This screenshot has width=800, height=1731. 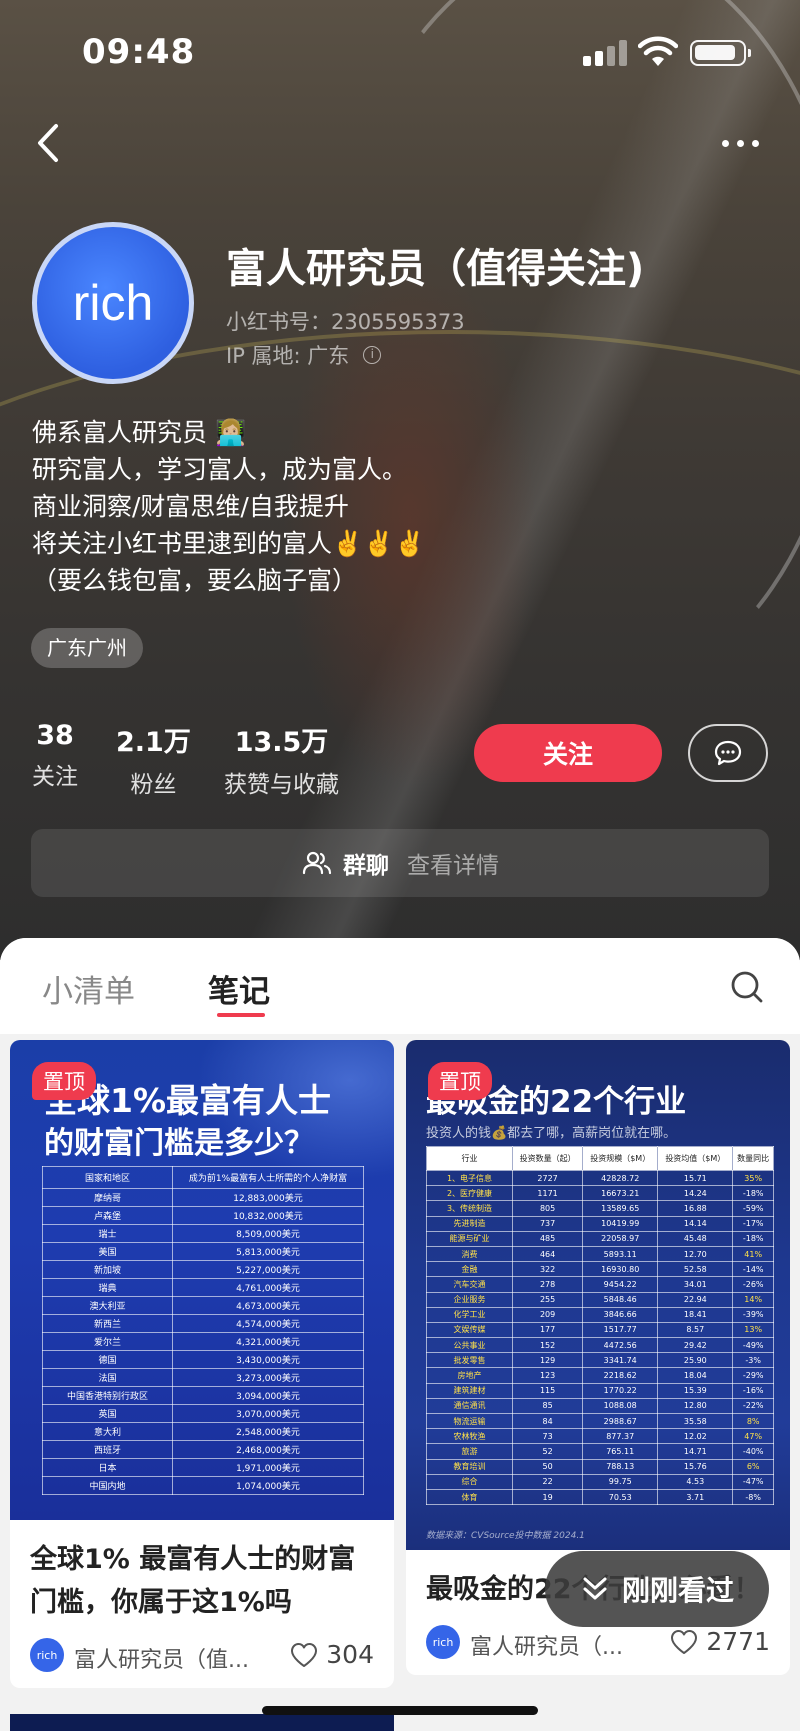 What do you see at coordinates (753, 1178) in the screenshot?
I see `table-cell: 35%` at bounding box center [753, 1178].